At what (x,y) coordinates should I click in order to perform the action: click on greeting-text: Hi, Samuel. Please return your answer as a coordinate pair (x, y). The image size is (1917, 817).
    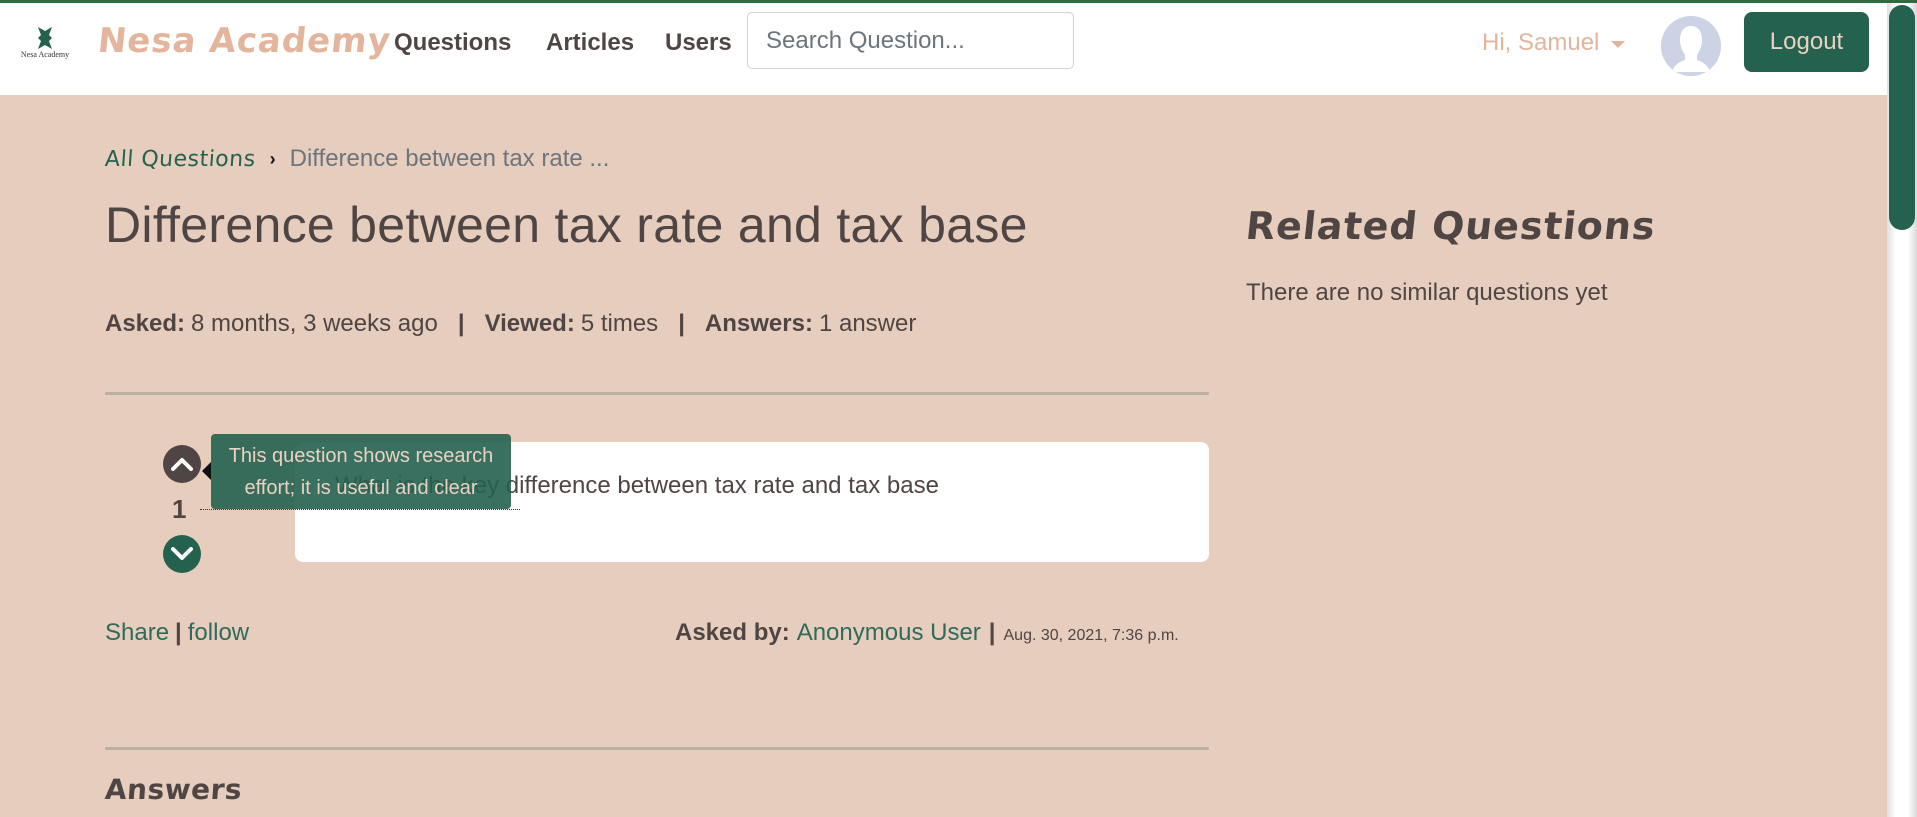
    Looking at the image, I should click on (1541, 42).